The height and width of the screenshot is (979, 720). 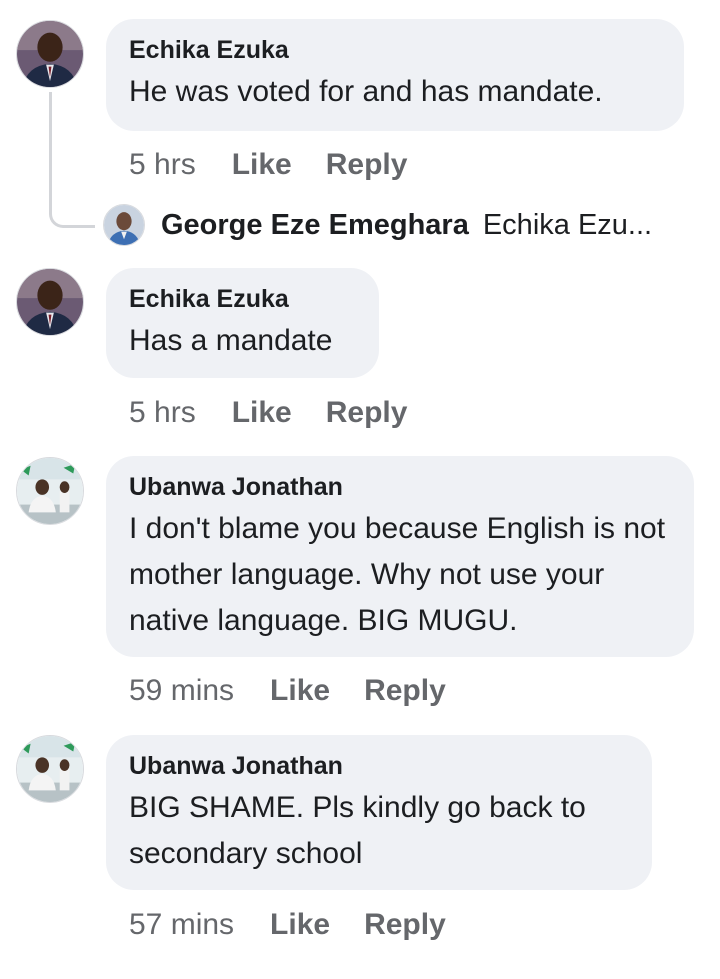 I want to click on comment-text: Has a mandate, so click(x=231, y=340).